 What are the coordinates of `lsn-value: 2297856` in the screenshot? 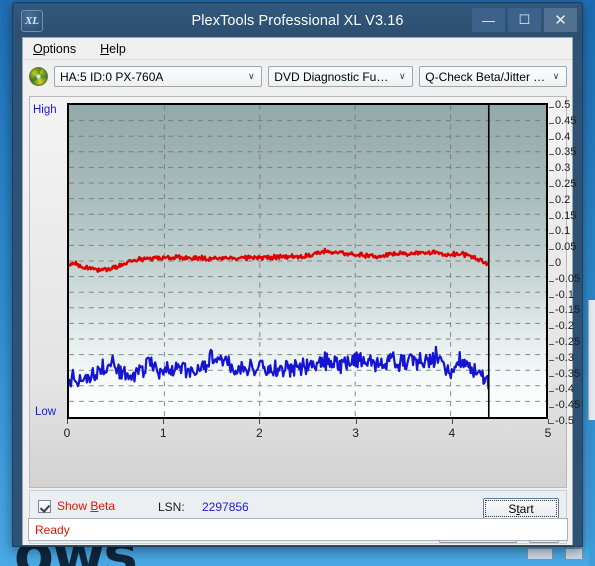 It's located at (225, 507).